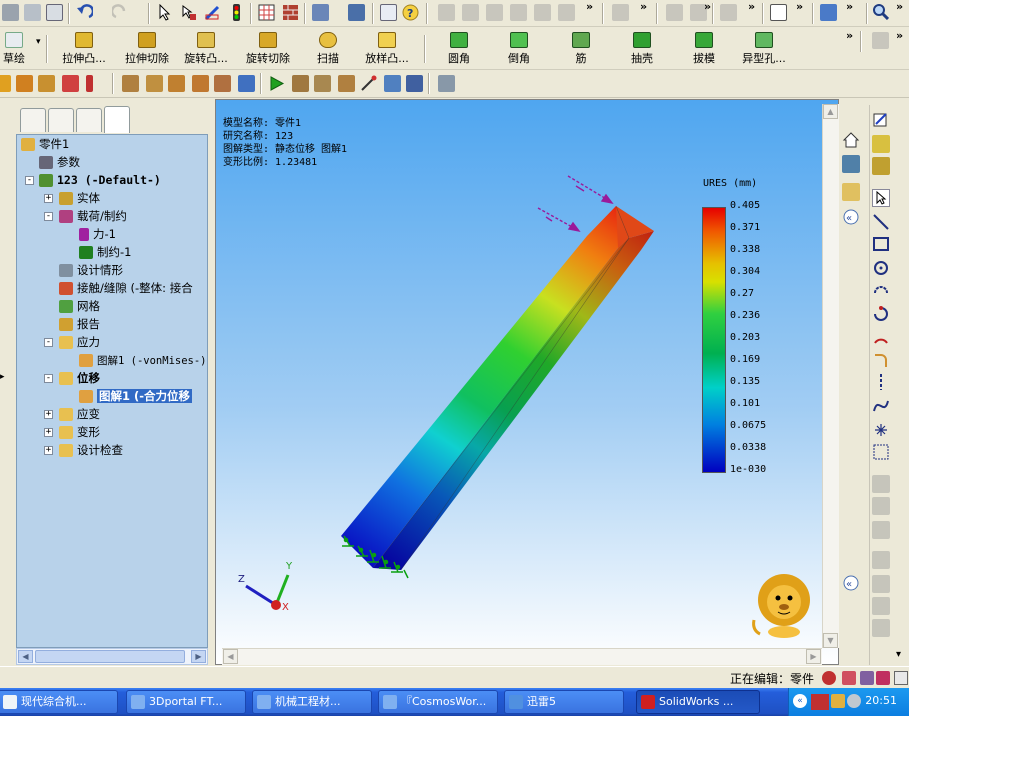 This screenshot has width=1024, height=768. I want to click on tree-item-deformation: 变形, so click(79, 432).